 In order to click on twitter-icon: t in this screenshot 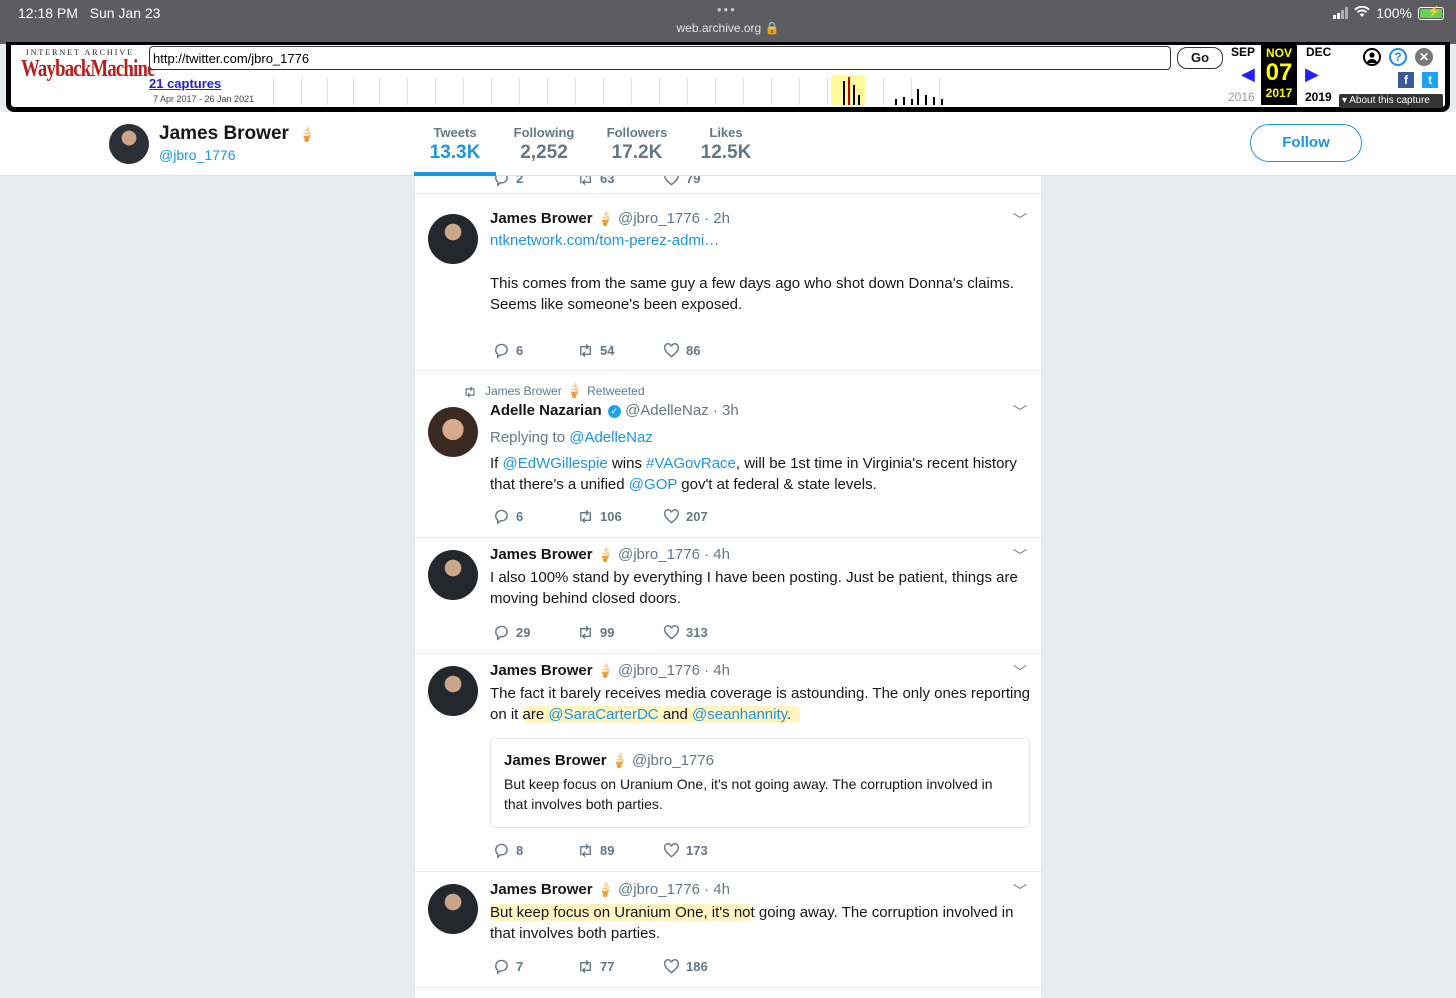, I will do `click(1430, 80)`.